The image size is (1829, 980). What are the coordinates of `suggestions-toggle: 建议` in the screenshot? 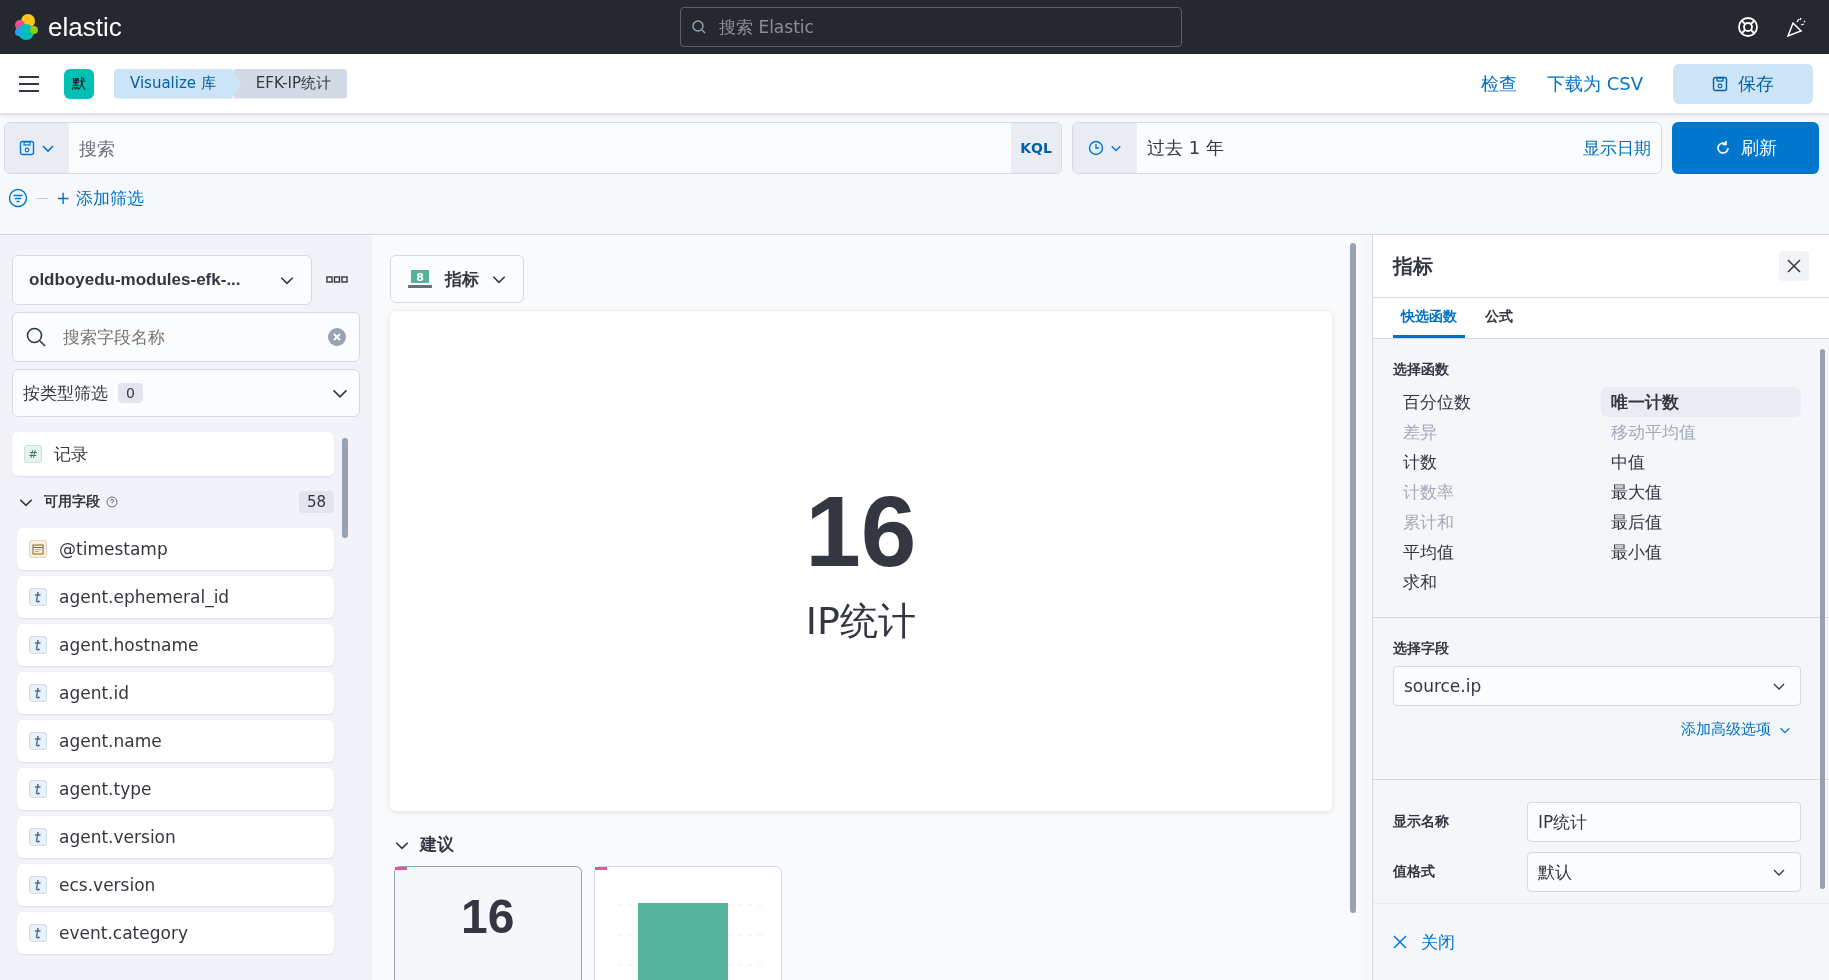 It's located at (421, 844).